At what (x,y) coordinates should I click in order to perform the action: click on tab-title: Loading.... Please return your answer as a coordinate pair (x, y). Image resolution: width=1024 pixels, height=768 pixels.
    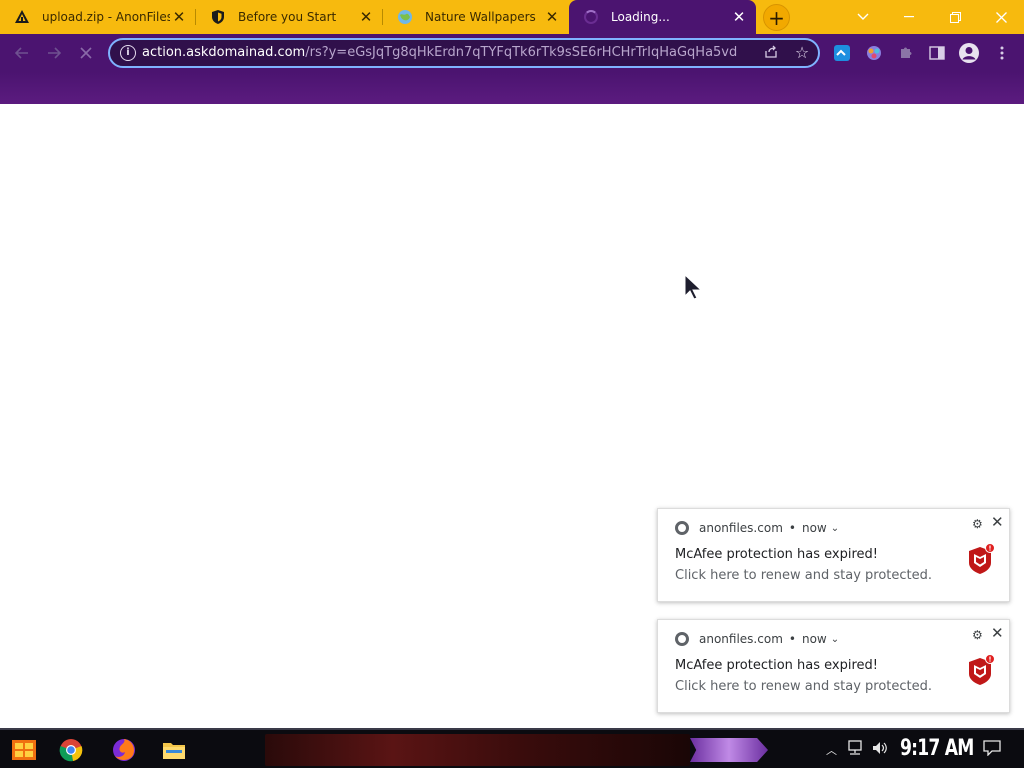
    Looking at the image, I should click on (640, 17).